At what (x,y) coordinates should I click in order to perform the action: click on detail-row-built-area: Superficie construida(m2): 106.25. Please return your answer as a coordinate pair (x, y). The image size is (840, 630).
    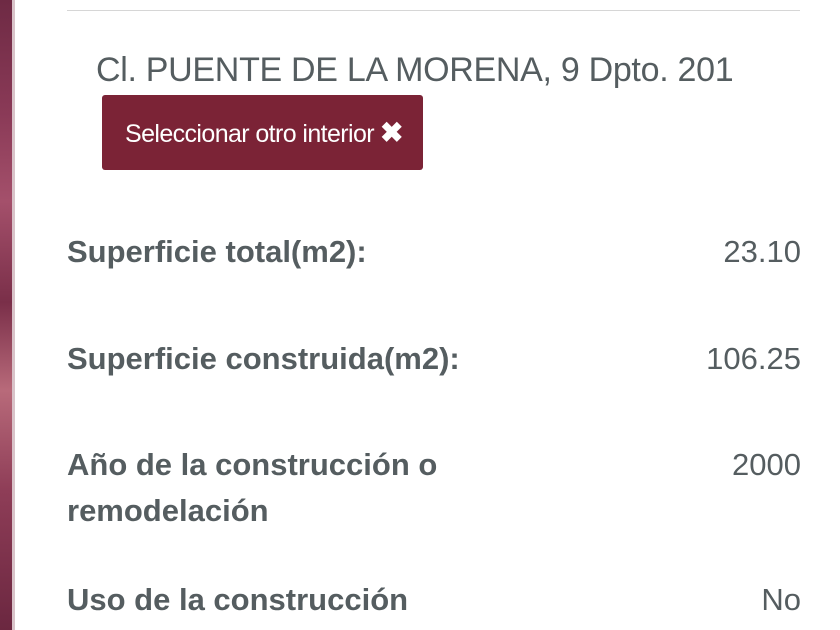
    Looking at the image, I should click on (434, 359).